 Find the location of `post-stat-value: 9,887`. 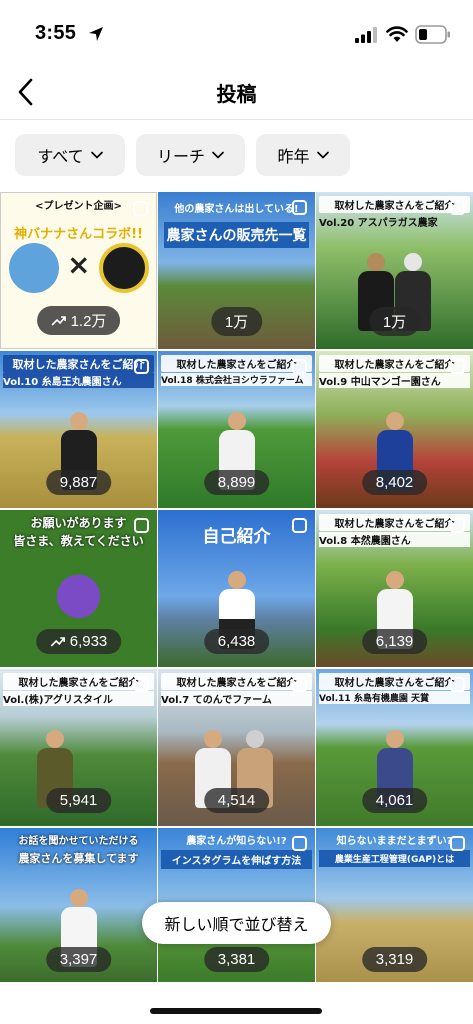

post-stat-value: 9,887 is located at coordinates (78, 482).